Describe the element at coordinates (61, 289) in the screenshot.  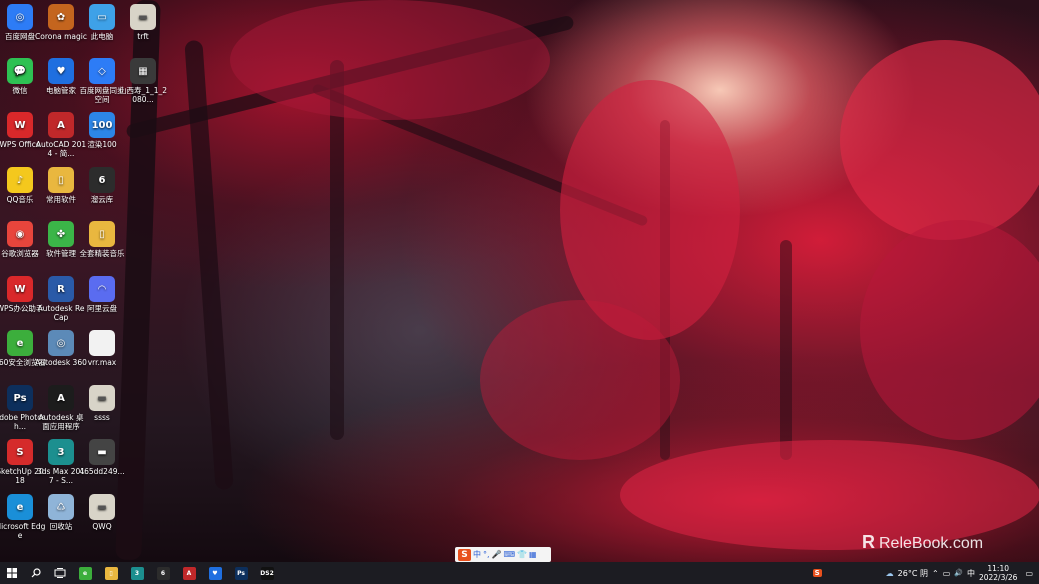
I see `autodesk-recap-icon: R` at that location.